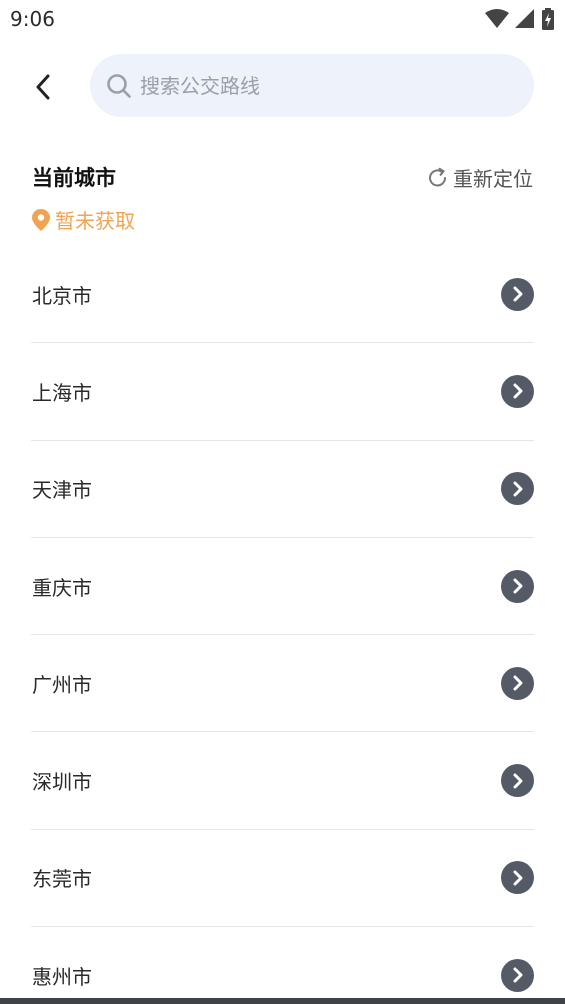 This screenshot has height=1004, width=565. What do you see at coordinates (524, 18) in the screenshot?
I see `cellular-signal-icon` at bounding box center [524, 18].